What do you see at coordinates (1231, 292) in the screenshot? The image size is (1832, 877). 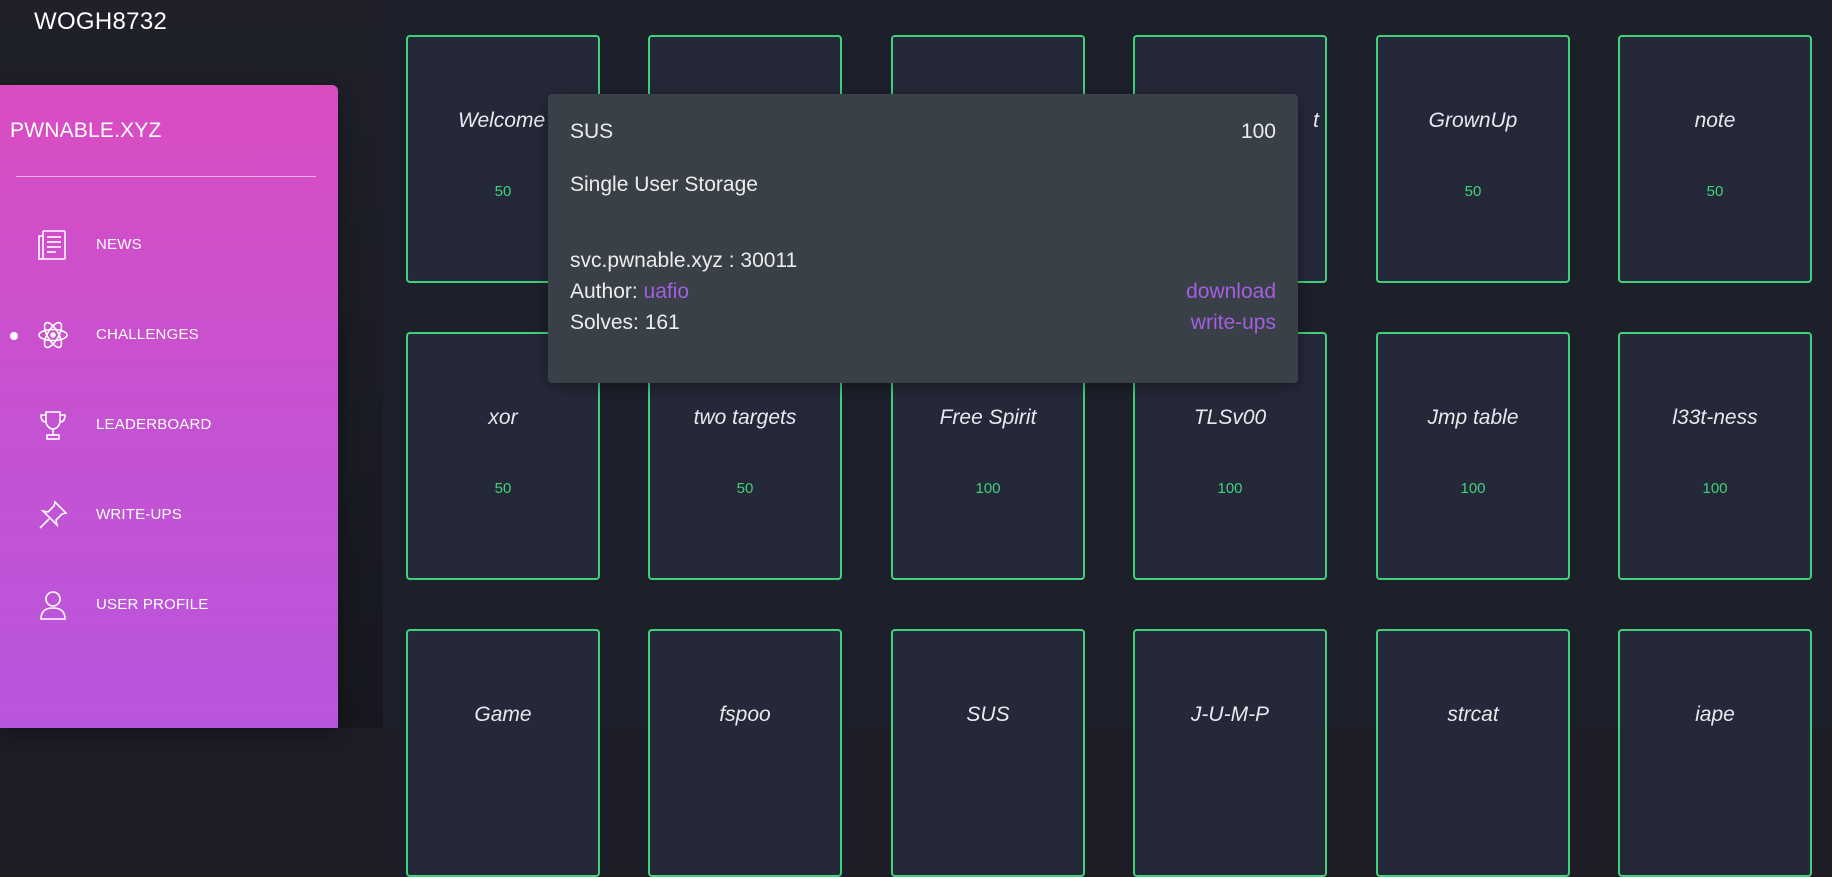 I see `download-link: download` at bounding box center [1231, 292].